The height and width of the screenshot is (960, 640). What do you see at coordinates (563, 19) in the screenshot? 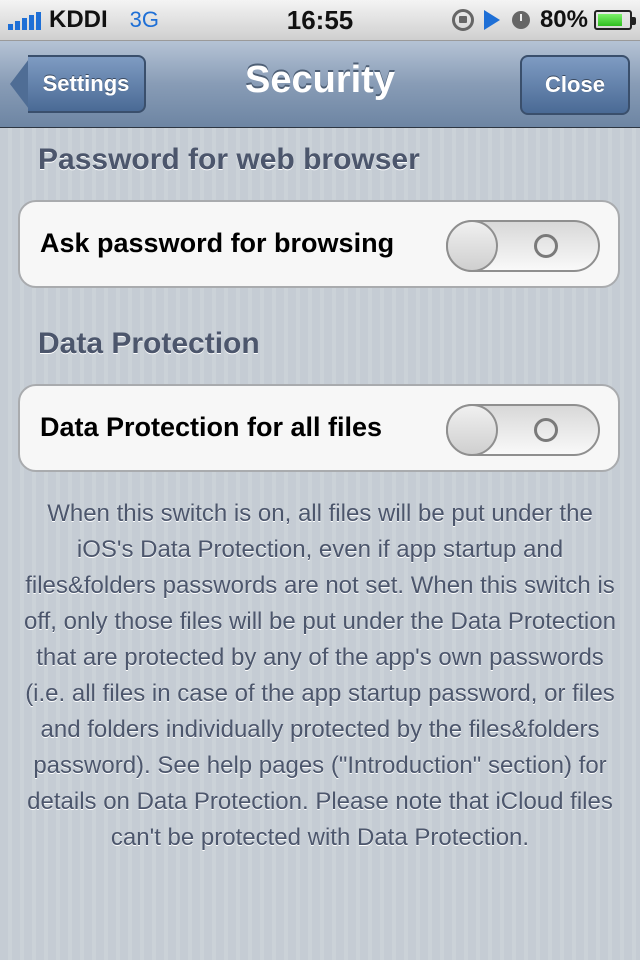
I see `battery-percent: 80%` at bounding box center [563, 19].